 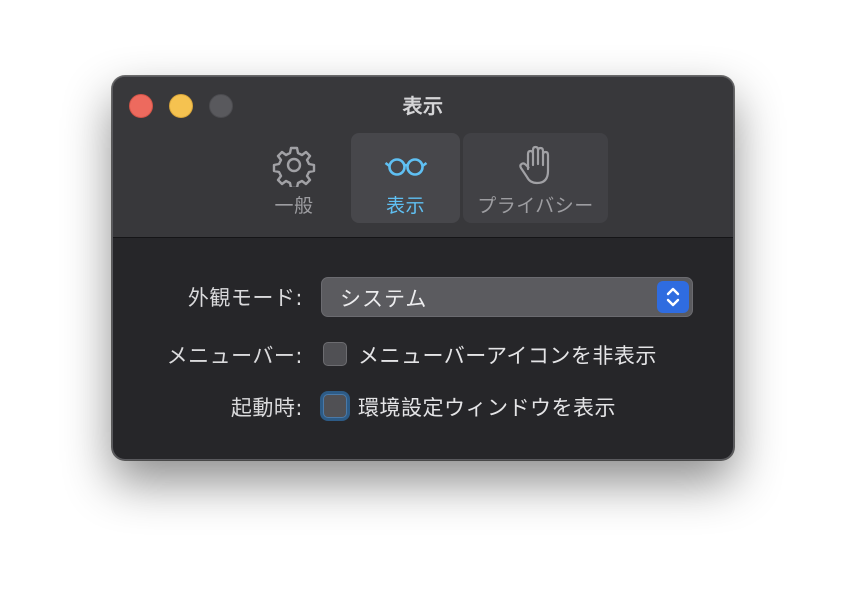 What do you see at coordinates (335, 354) in the screenshot?
I see `hide-menubar-icon-checkbox` at bounding box center [335, 354].